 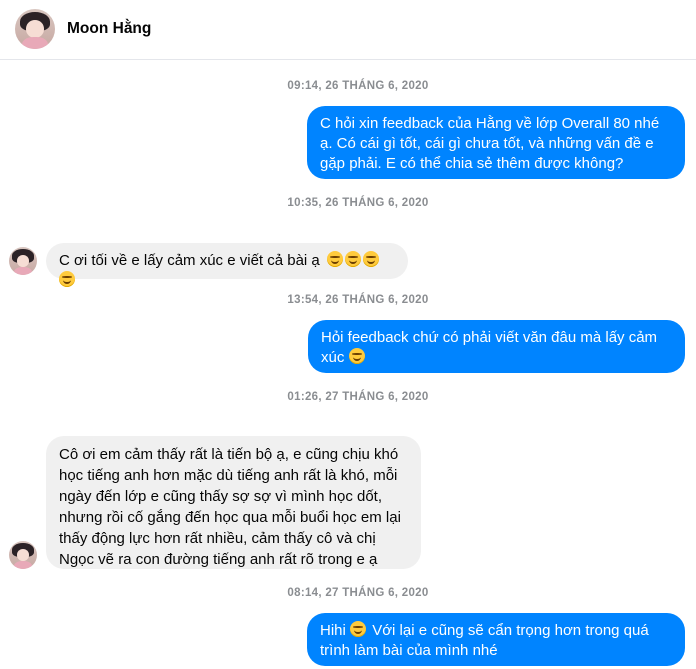 What do you see at coordinates (109, 29) in the screenshot?
I see `contact-name: Moon Hằng` at bounding box center [109, 29].